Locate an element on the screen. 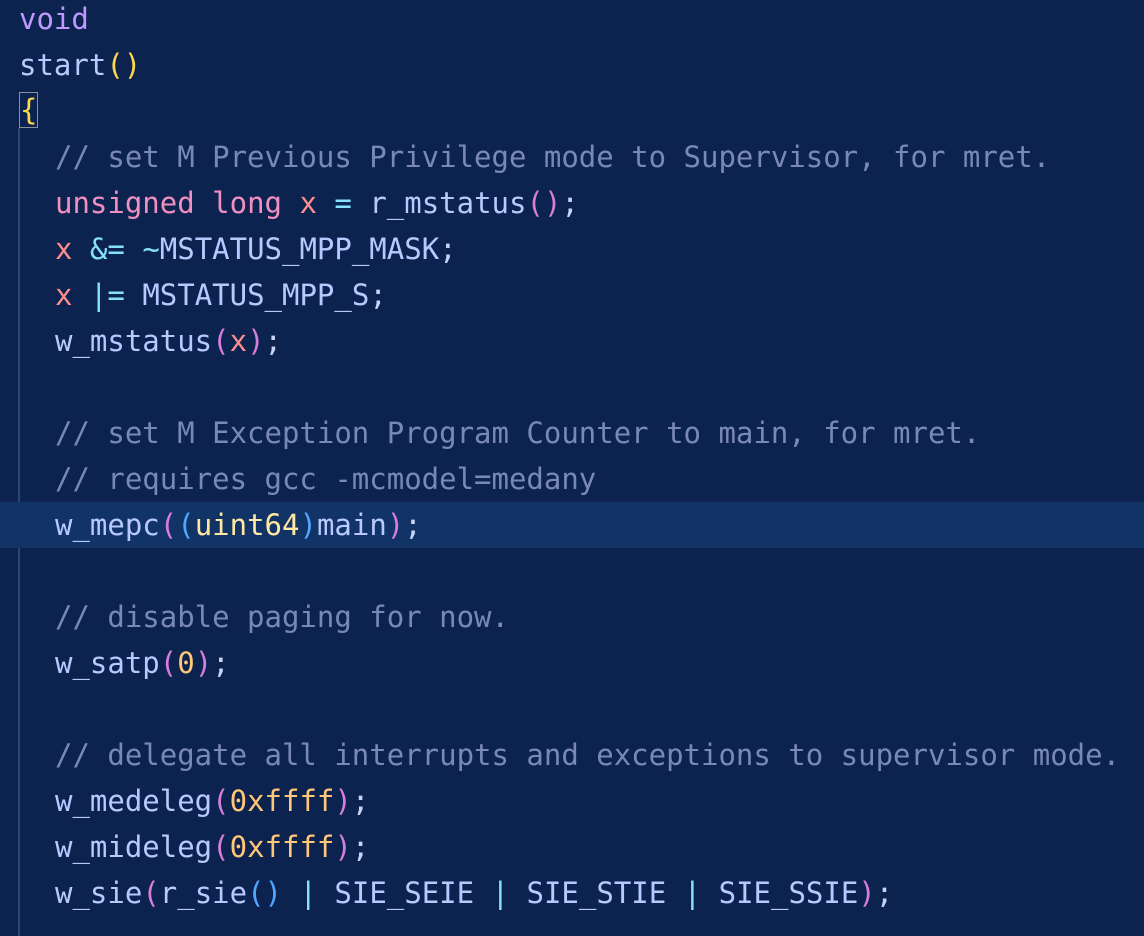 The height and width of the screenshot is (936, 1144). code-token: void is located at coordinates (54, 19).